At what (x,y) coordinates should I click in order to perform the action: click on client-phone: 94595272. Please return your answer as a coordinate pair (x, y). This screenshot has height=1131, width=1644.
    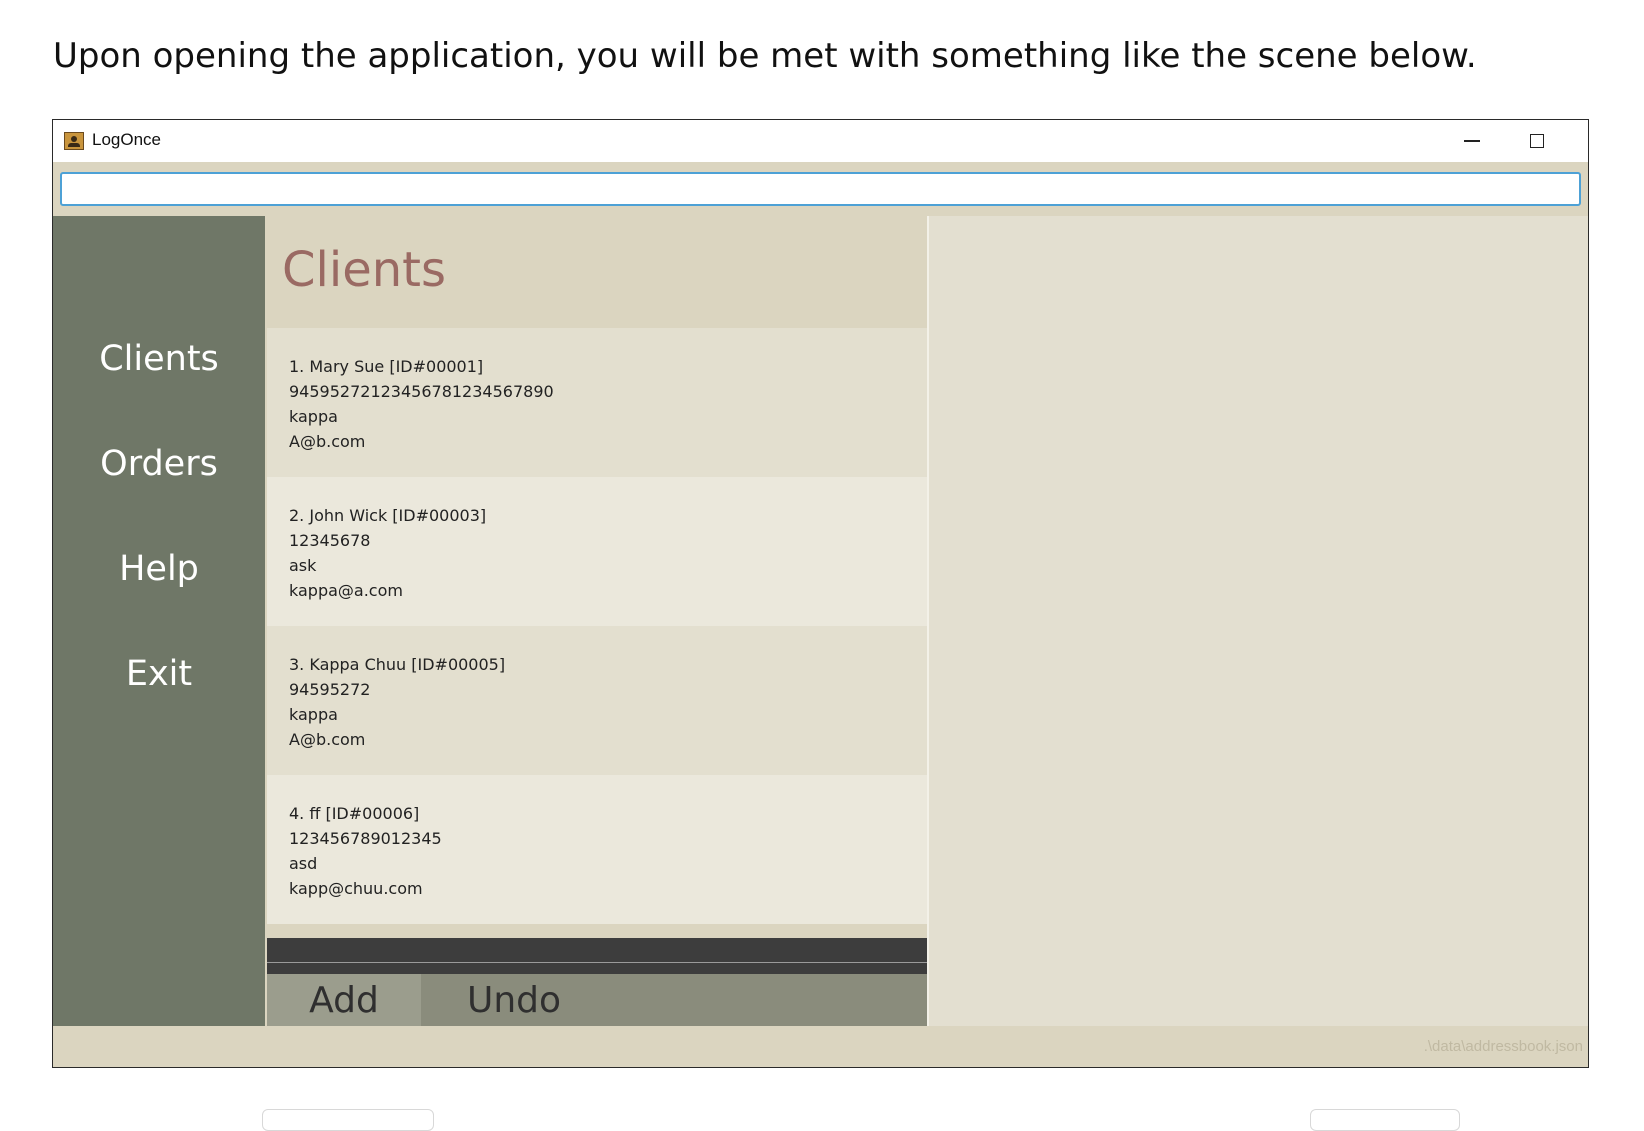
    Looking at the image, I should click on (330, 689).